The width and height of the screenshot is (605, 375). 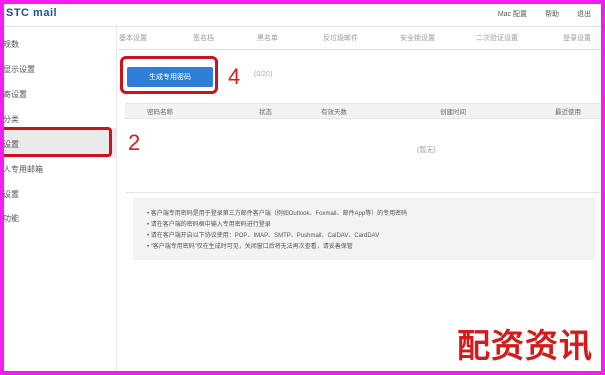 I want to click on top-nav-help: 帮助, so click(x=552, y=14).